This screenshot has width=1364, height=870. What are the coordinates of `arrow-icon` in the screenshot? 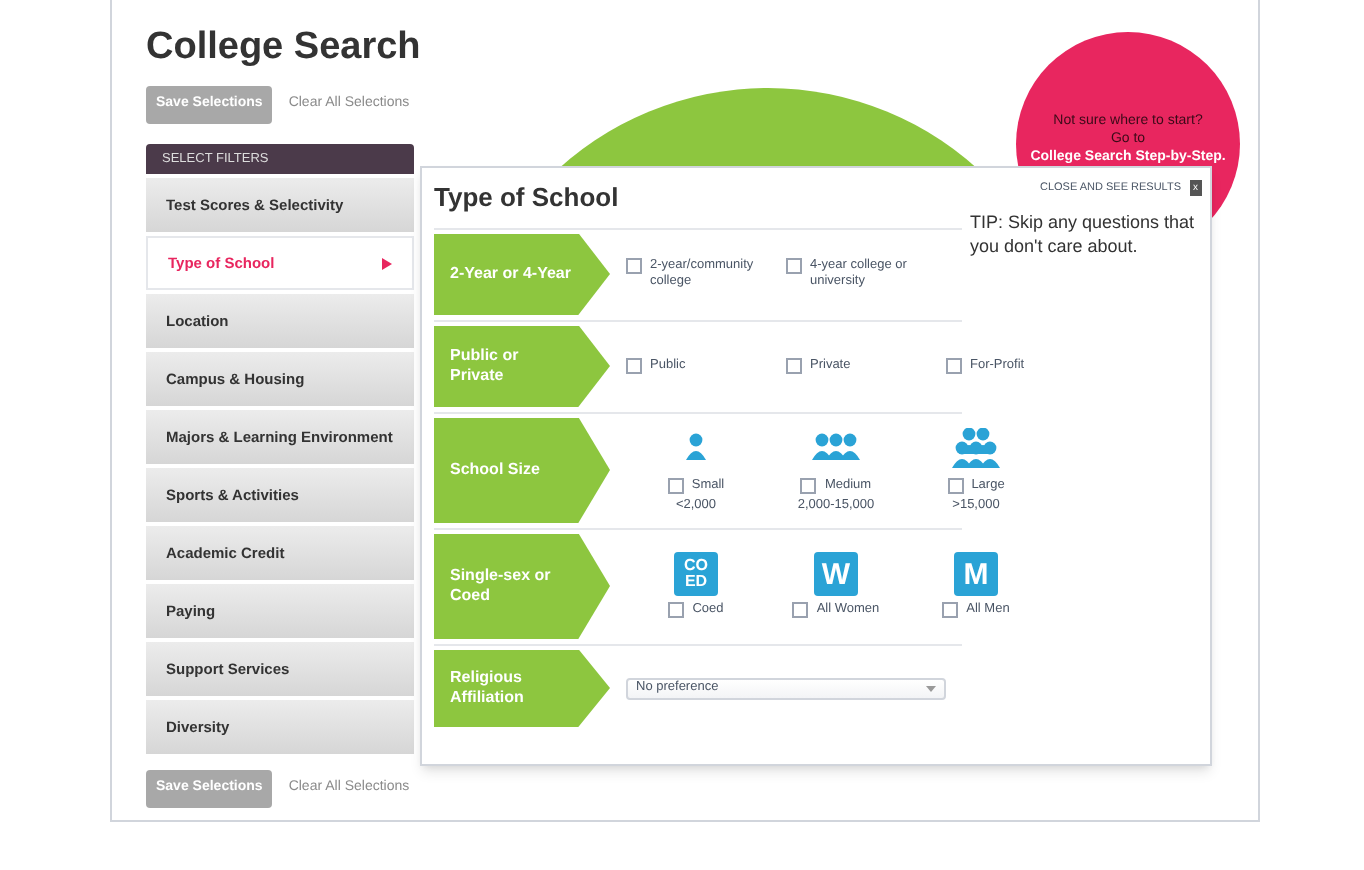 It's located at (387, 263).